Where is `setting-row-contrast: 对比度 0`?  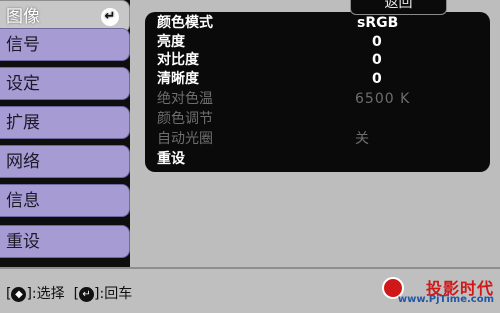 setting-row-contrast: 对比度 0 is located at coordinates (317, 60).